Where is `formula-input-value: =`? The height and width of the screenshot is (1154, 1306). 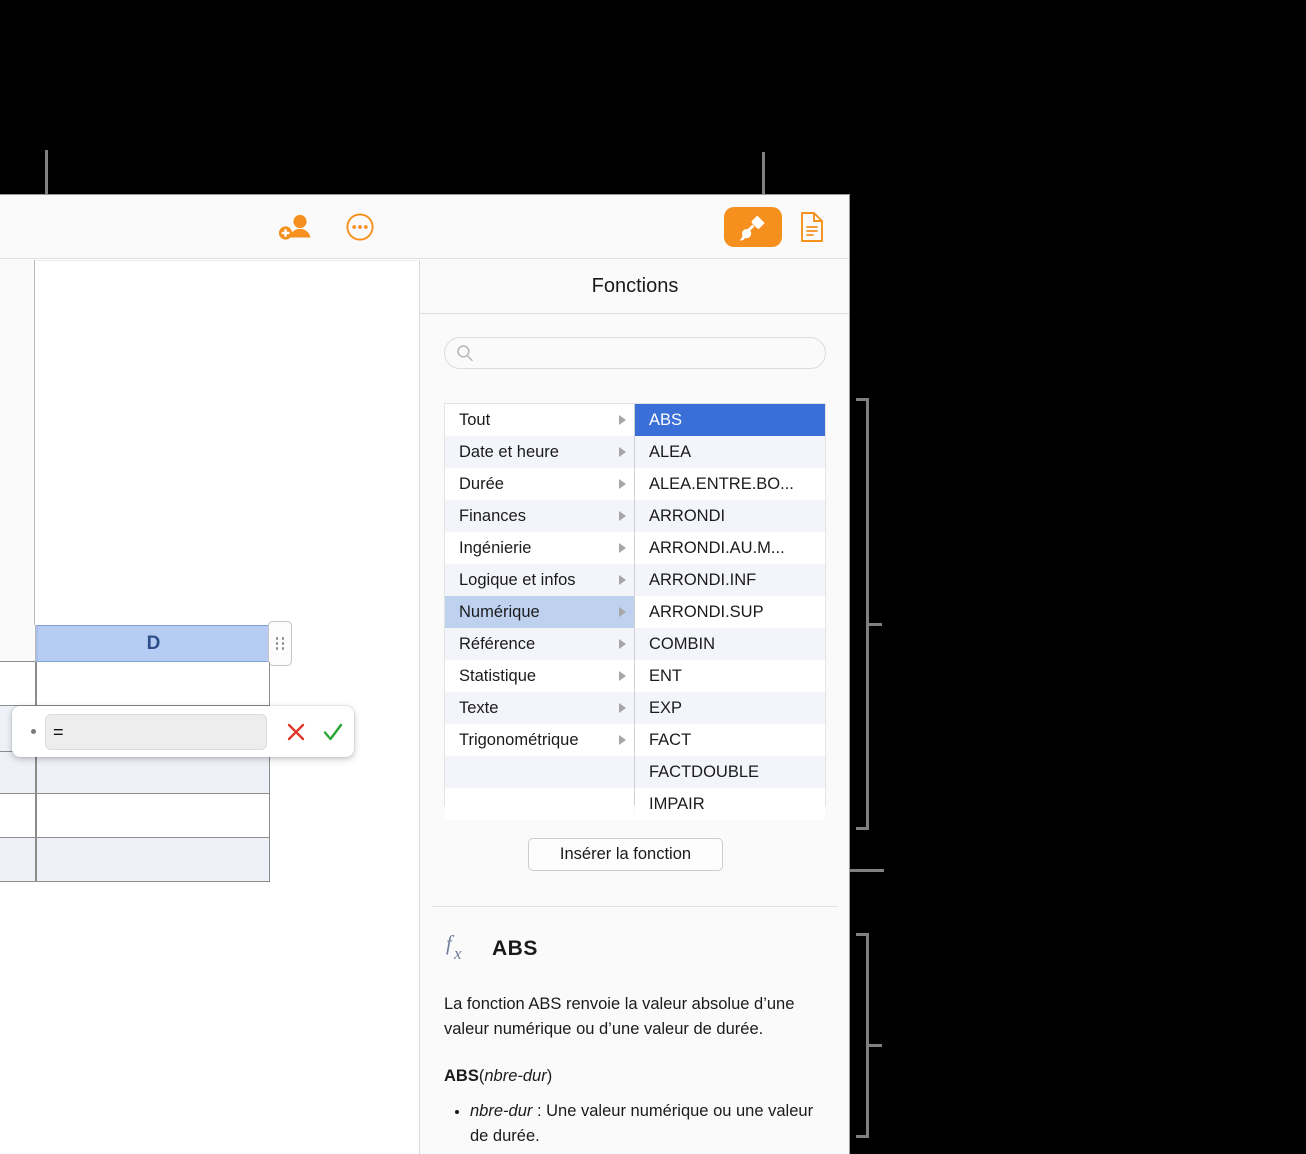
formula-input-value: = is located at coordinates (58, 731).